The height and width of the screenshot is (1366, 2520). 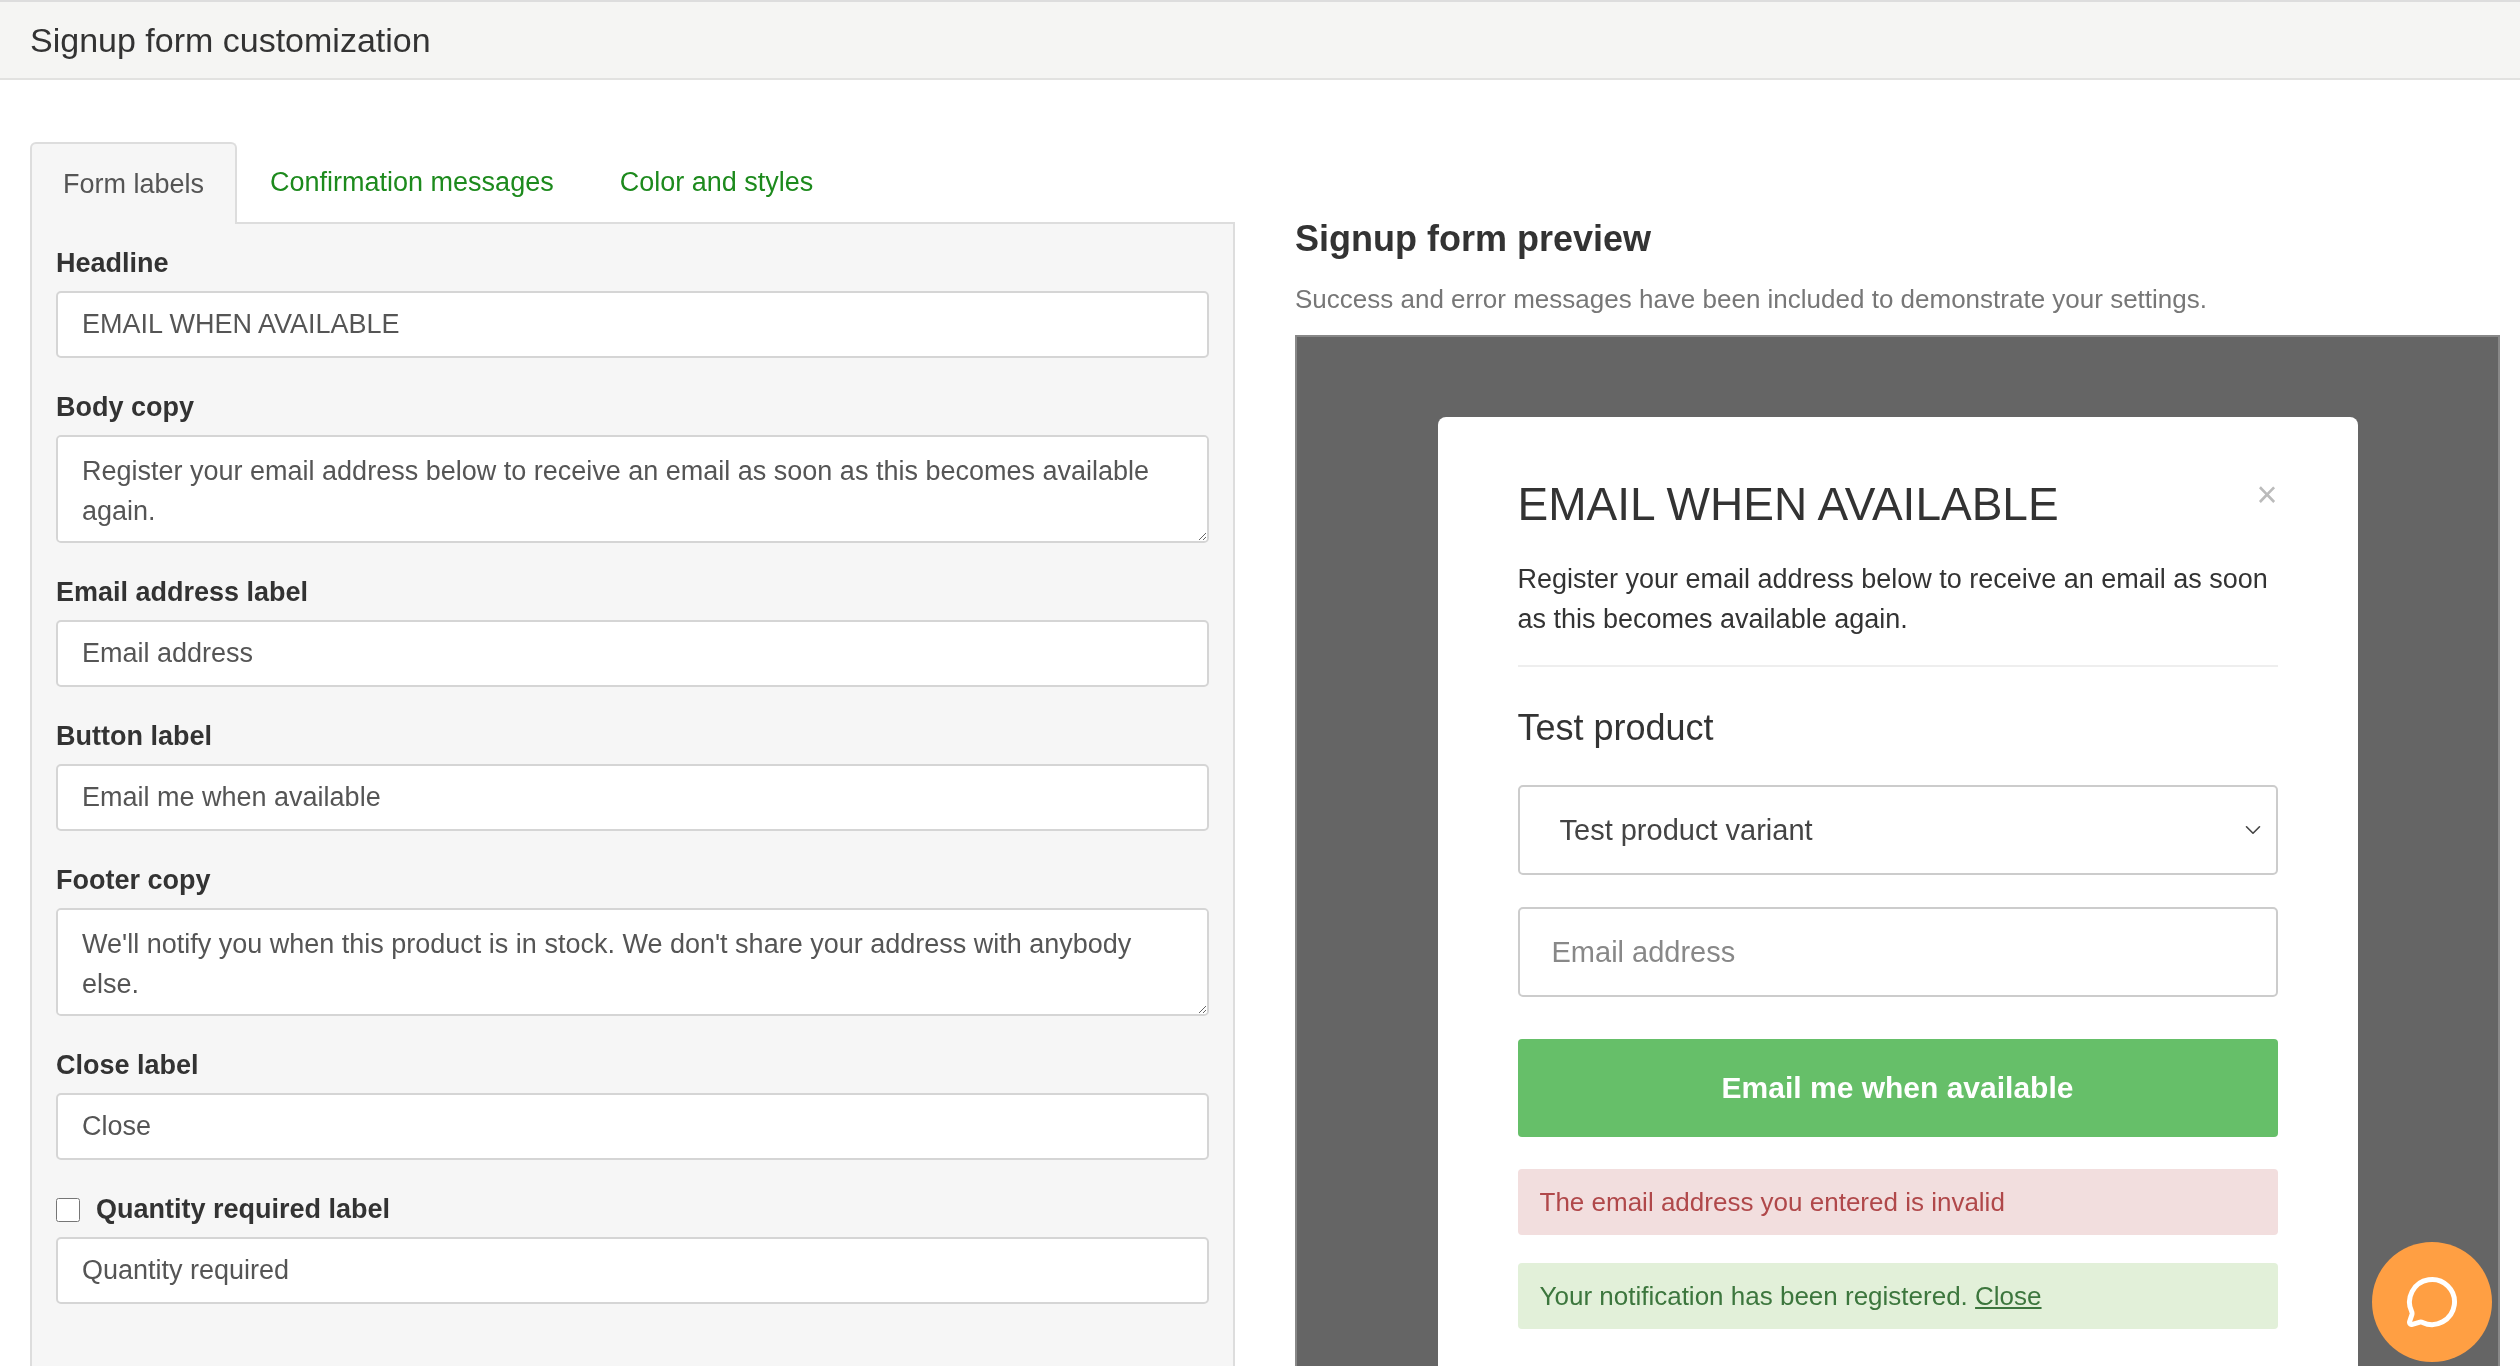 What do you see at coordinates (126, 407) in the screenshot?
I see `field-label: Body copy` at bounding box center [126, 407].